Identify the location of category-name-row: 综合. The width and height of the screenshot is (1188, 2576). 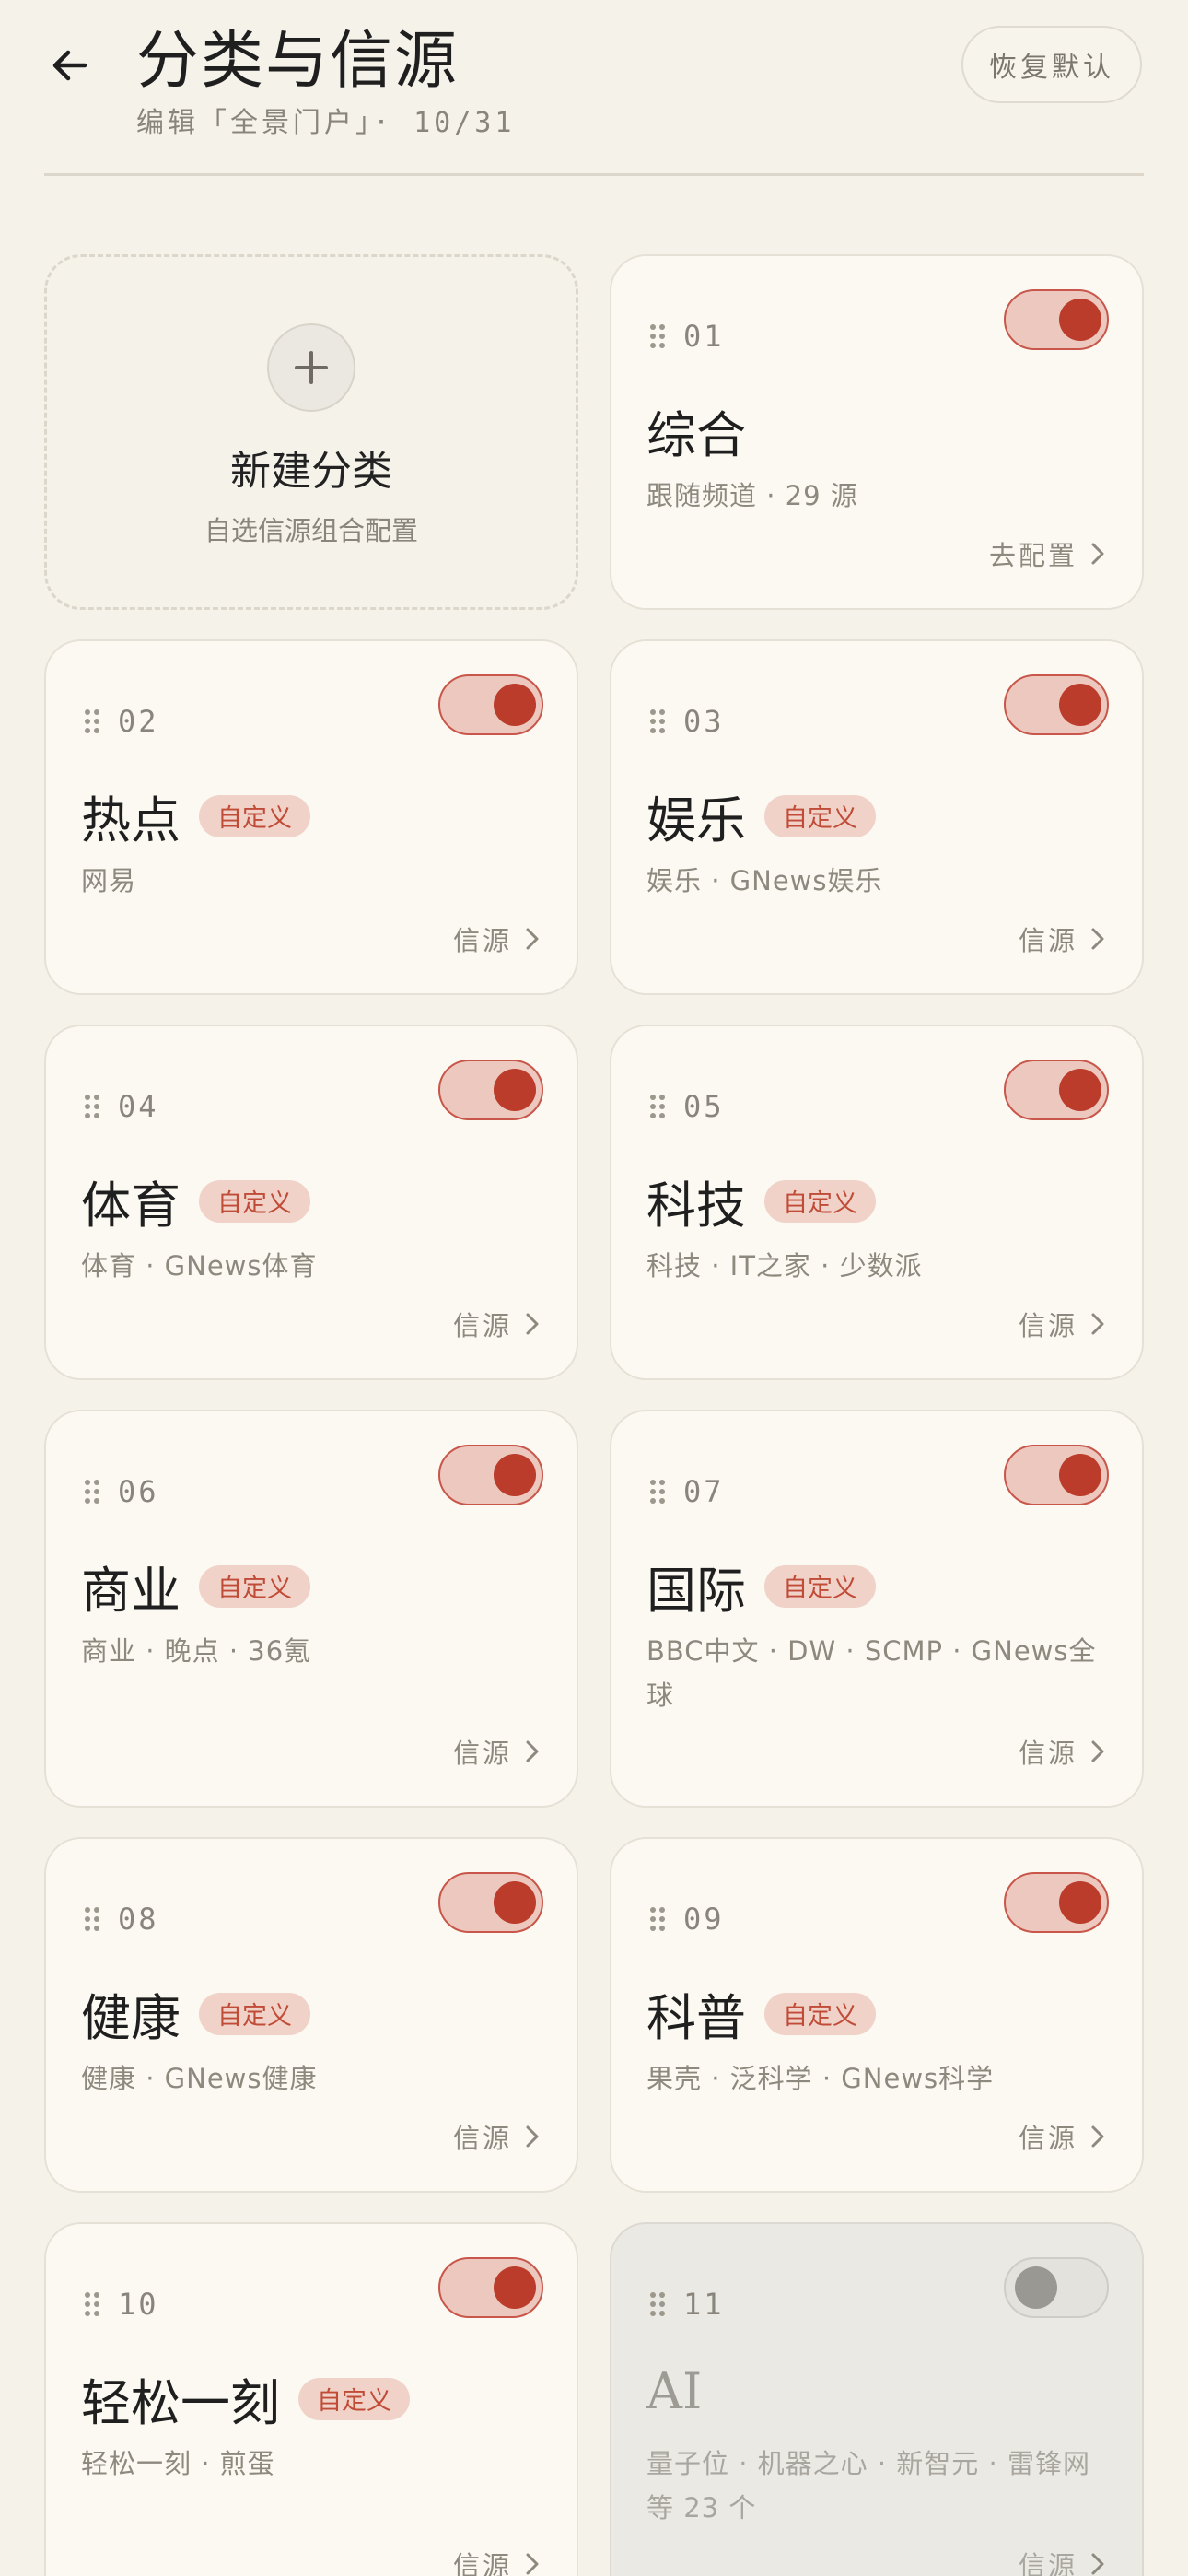
(696, 430).